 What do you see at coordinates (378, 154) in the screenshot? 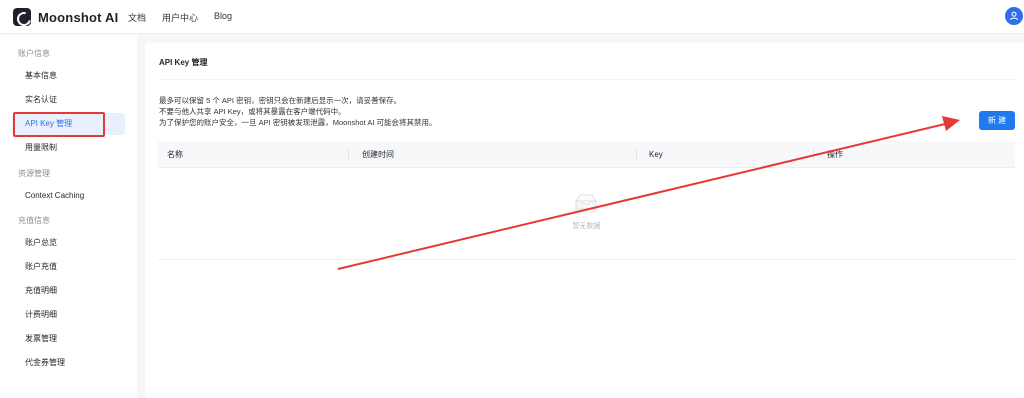
I see `column-header-created: 创建时间` at bounding box center [378, 154].